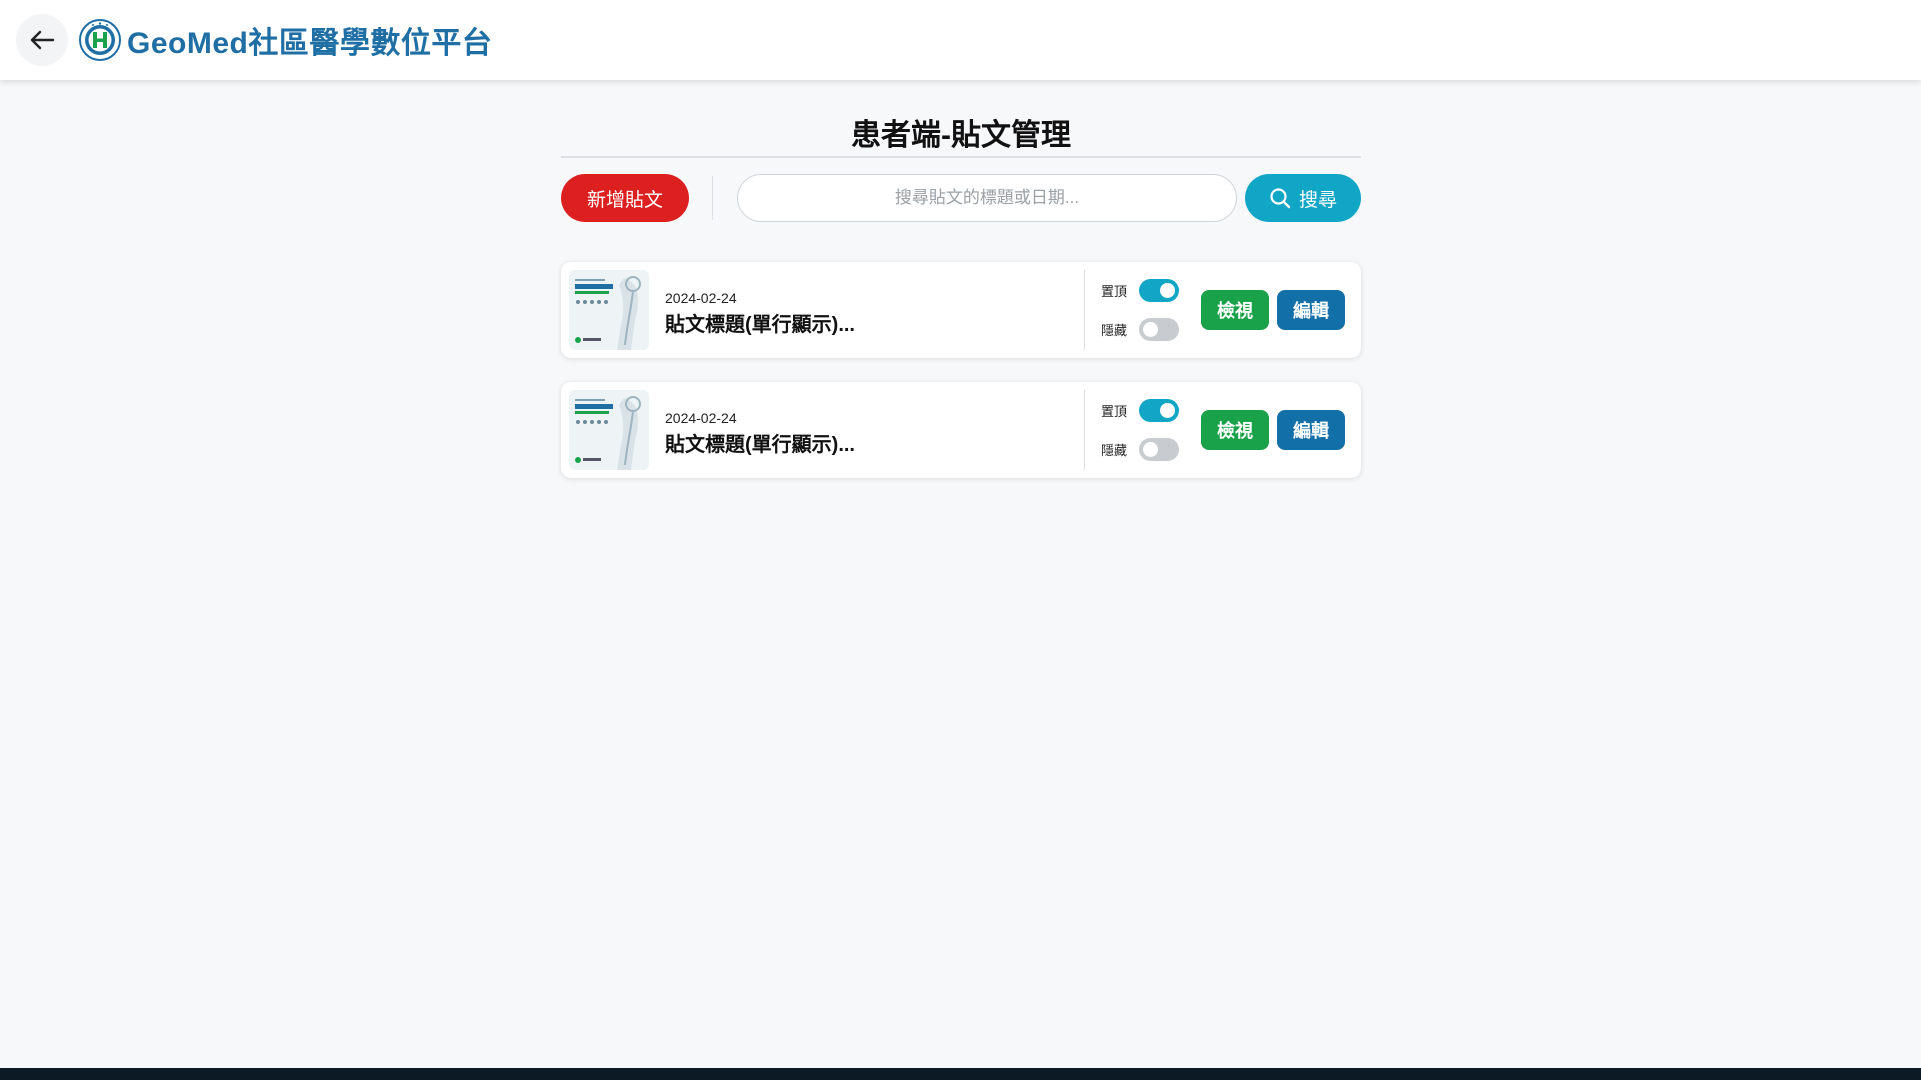 Image resolution: width=1921 pixels, height=1080 pixels. Describe the element at coordinates (100, 40) in the screenshot. I see `geomed-logo-icon` at that location.